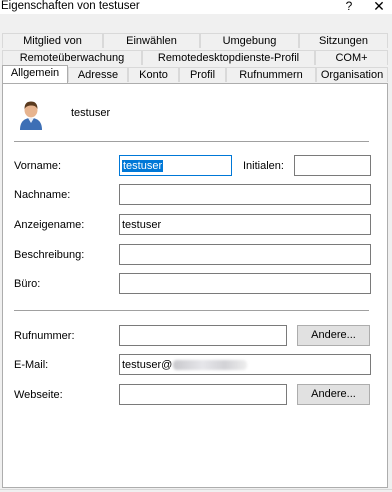 This screenshot has height=492, width=392. I want to click on tab-umgebung: Umgebung, so click(249, 40).